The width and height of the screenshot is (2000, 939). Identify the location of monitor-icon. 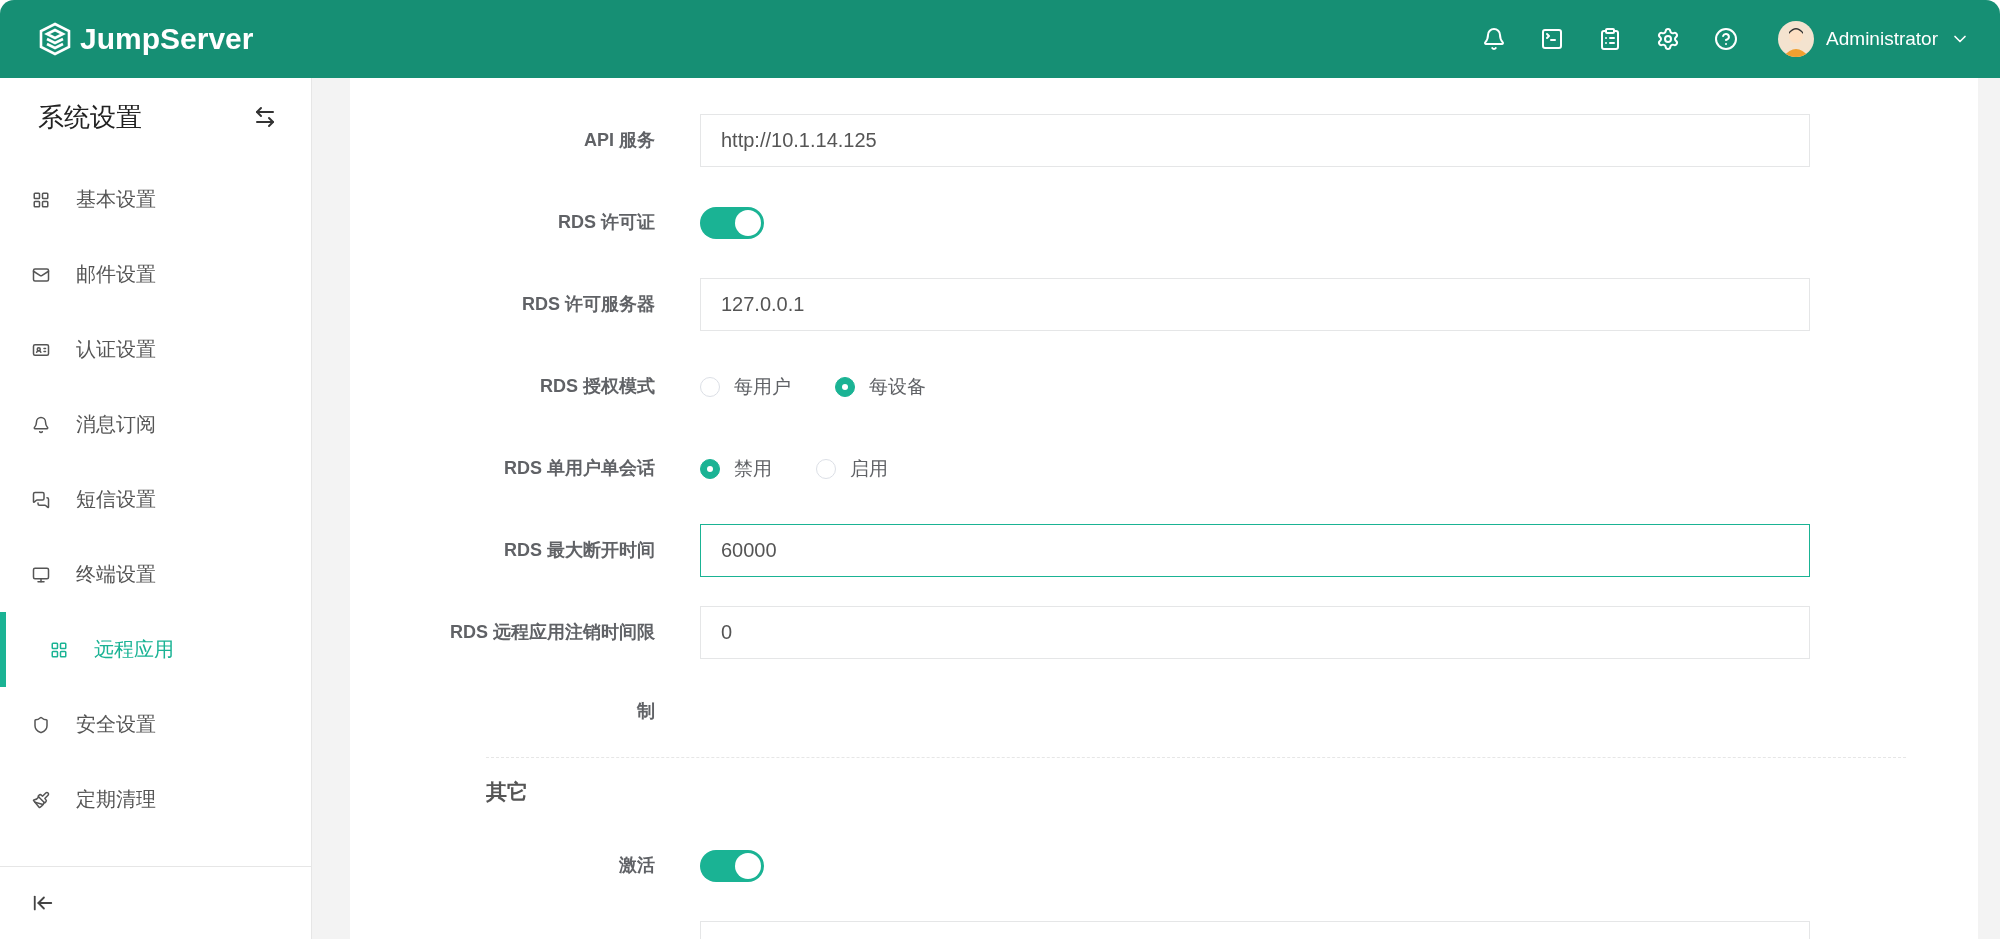
(41, 574).